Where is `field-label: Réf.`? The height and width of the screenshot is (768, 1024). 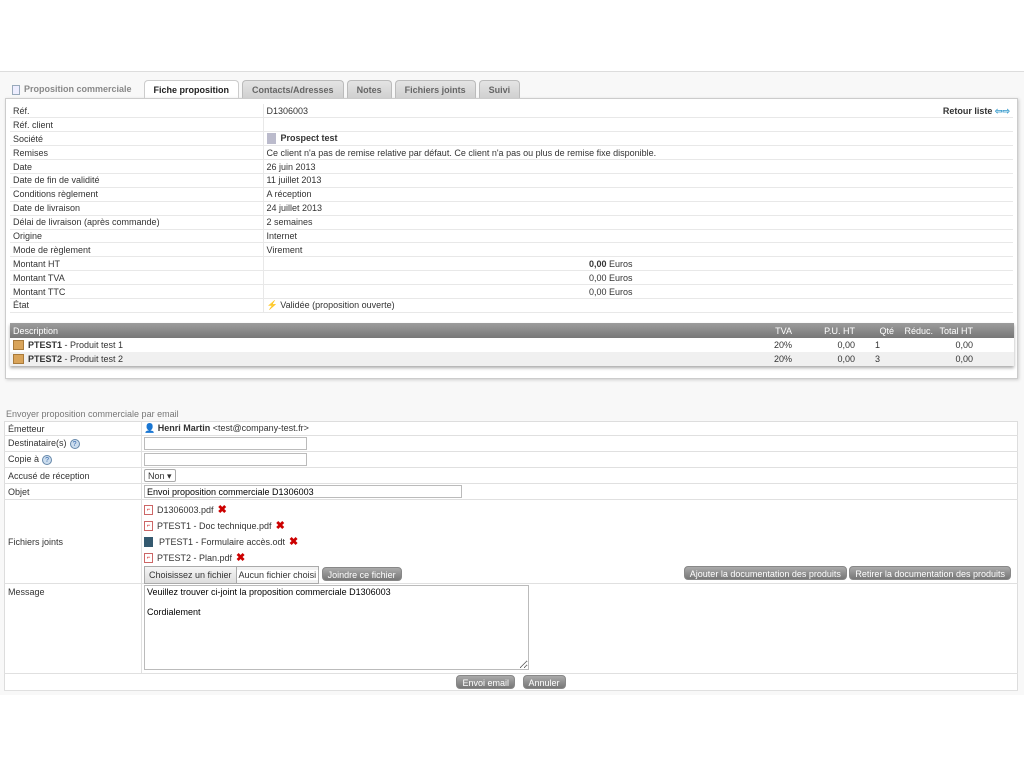 field-label: Réf. is located at coordinates (137, 111).